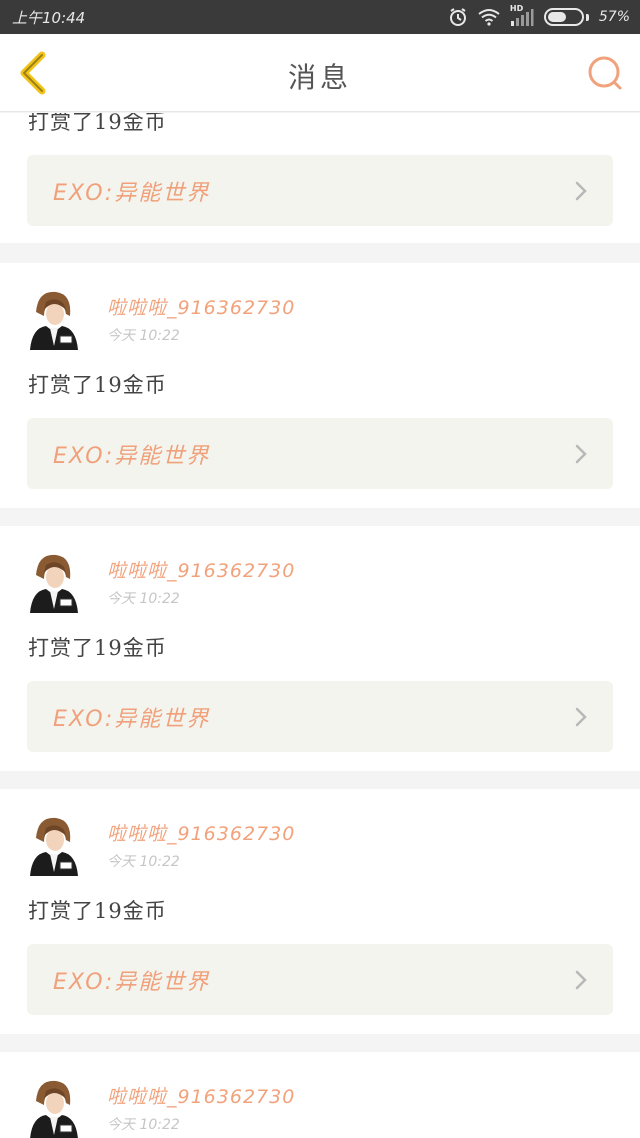 This screenshot has height=1138, width=640. I want to click on signal-icon: HD, so click(522, 15).